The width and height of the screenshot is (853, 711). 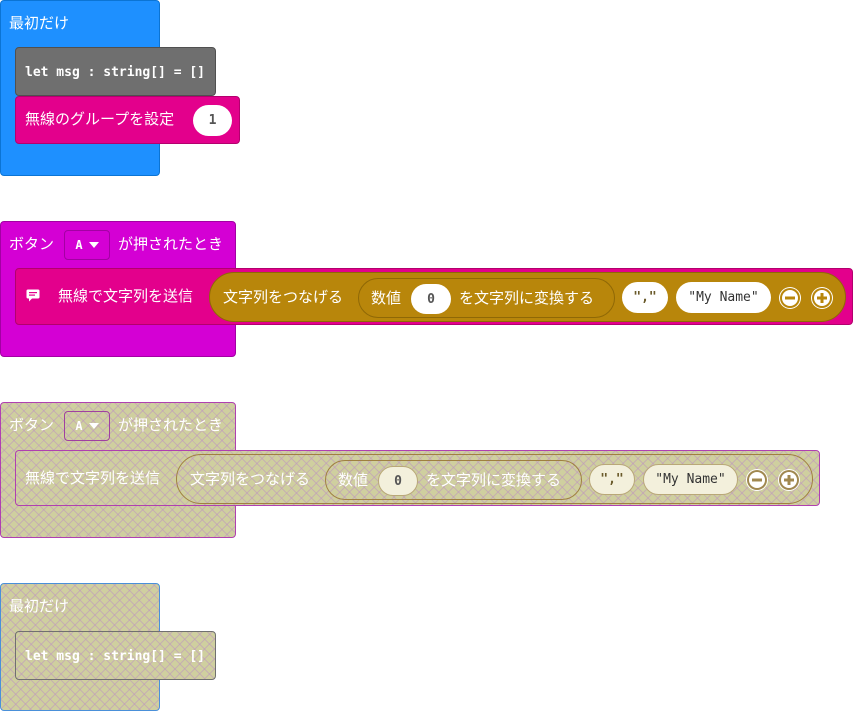 I want to click on number-value-field: 0, so click(x=431, y=299).